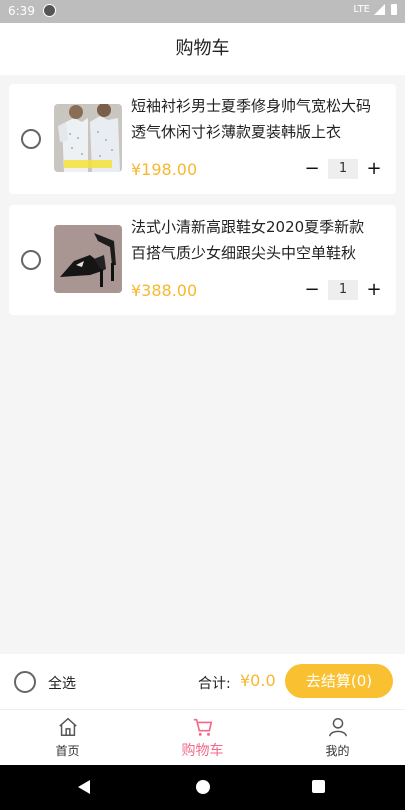 The image size is (405, 810). What do you see at coordinates (164, 169) in the screenshot?
I see `product-price: ¥198.00` at bounding box center [164, 169].